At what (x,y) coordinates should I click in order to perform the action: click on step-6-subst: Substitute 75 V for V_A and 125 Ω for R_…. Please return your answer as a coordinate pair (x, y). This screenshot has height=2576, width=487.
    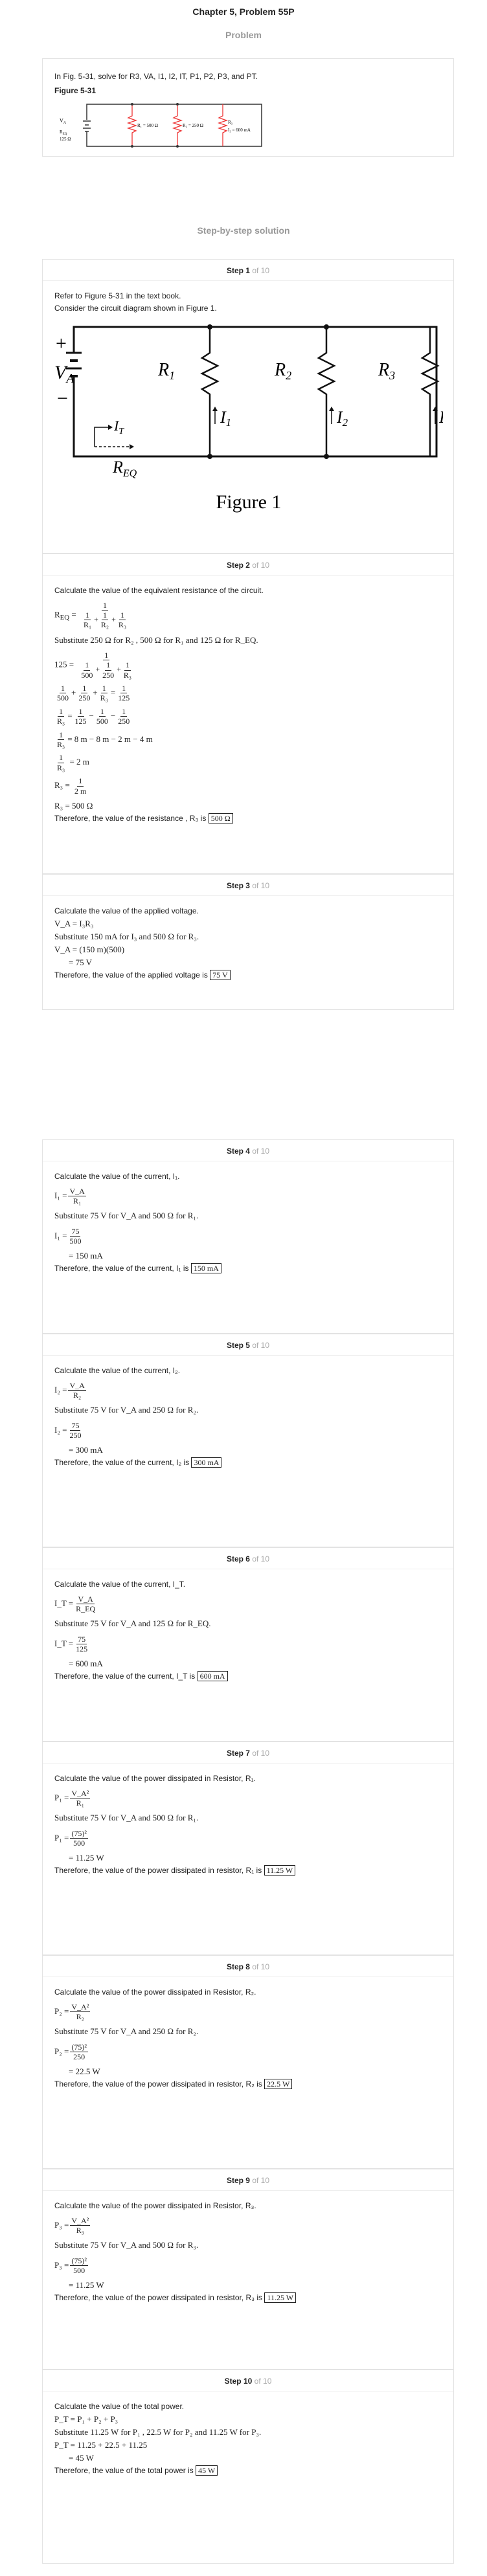
    Looking at the image, I should click on (132, 1624).